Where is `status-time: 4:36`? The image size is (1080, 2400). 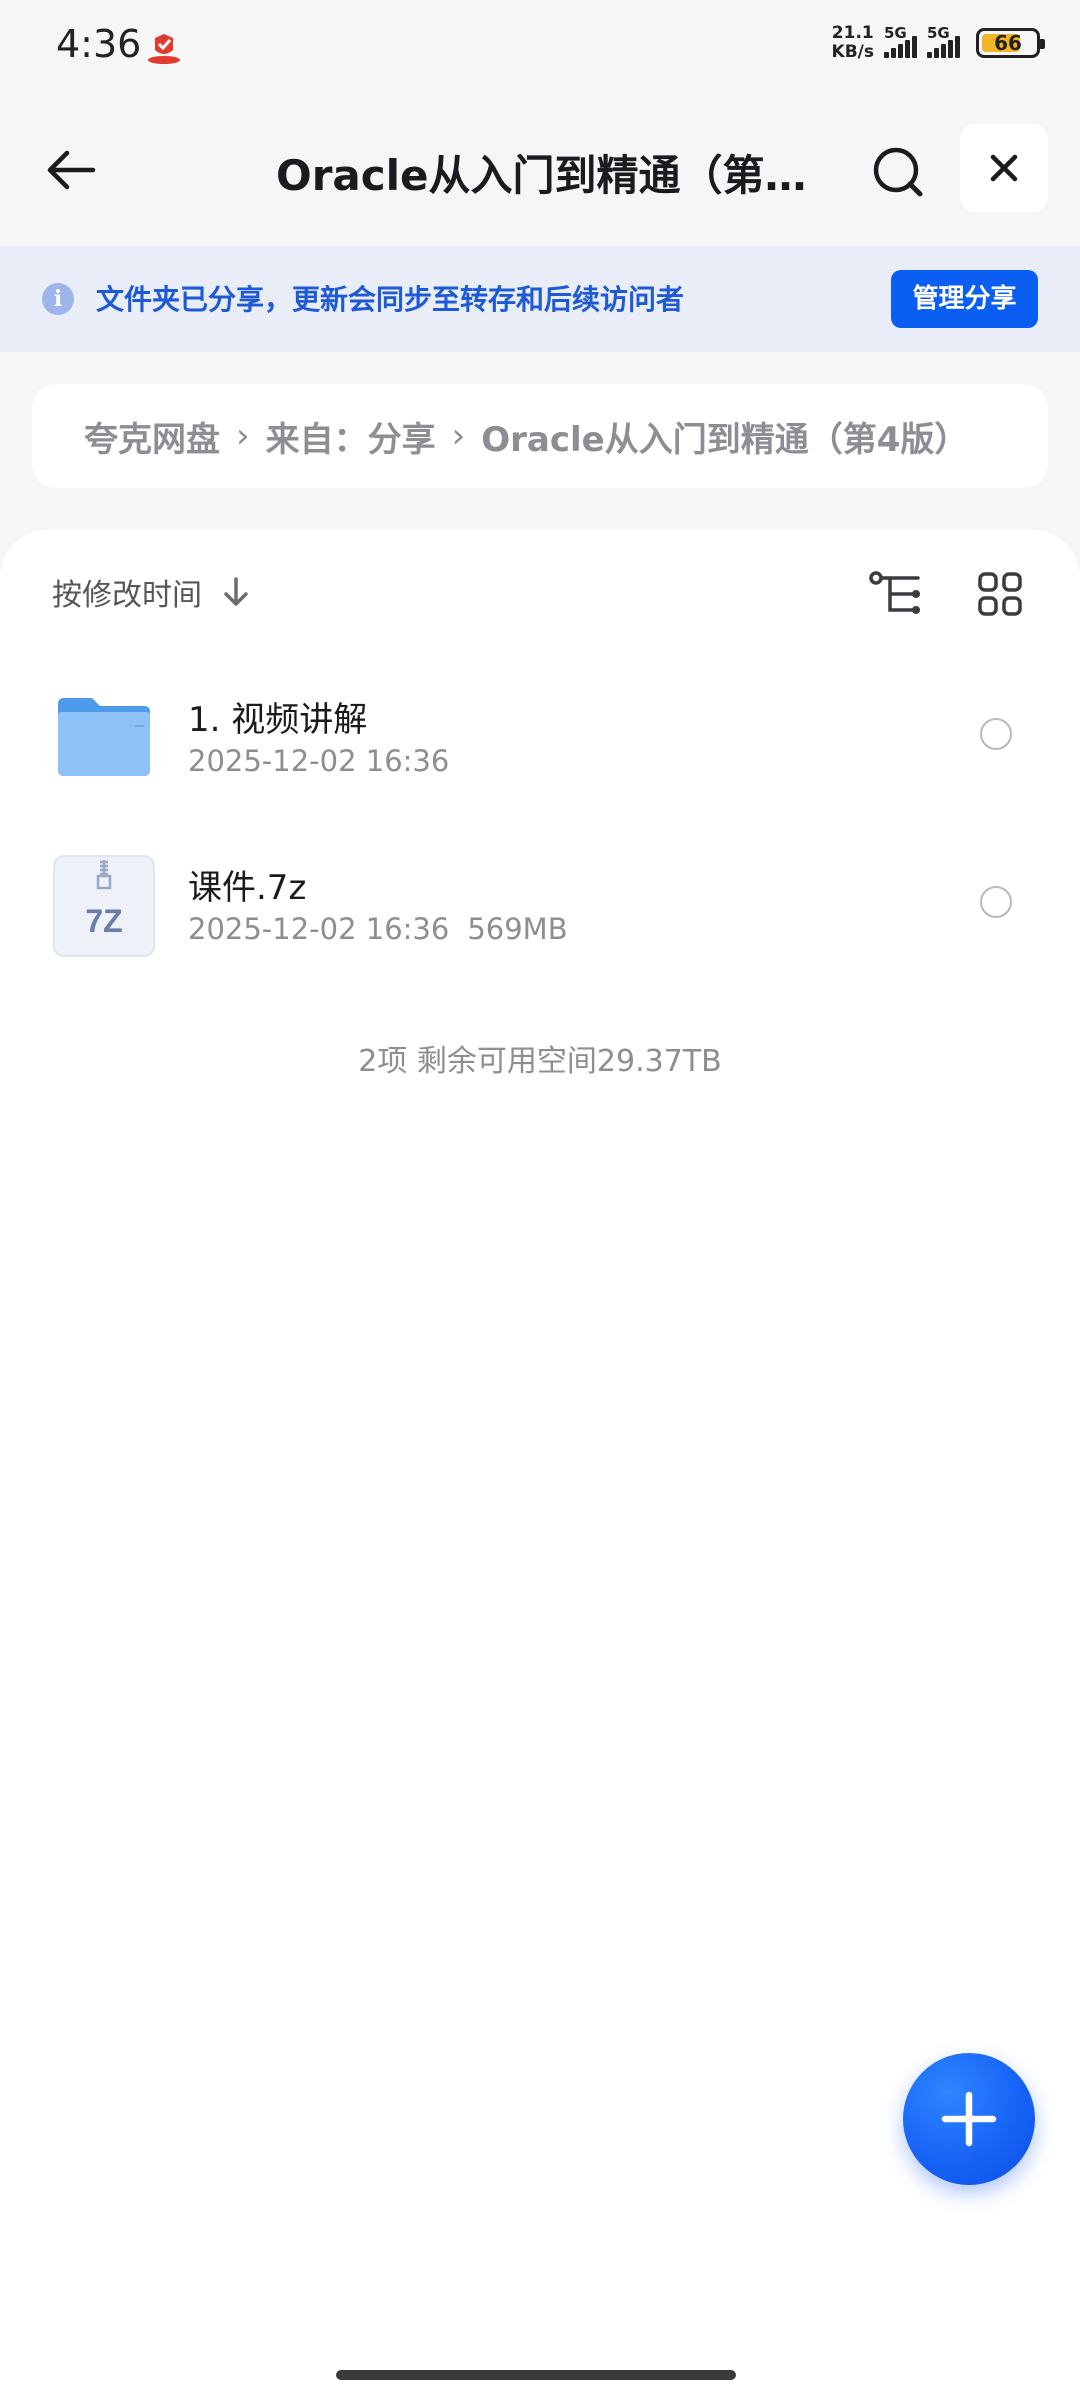
status-time: 4:36 is located at coordinates (99, 44).